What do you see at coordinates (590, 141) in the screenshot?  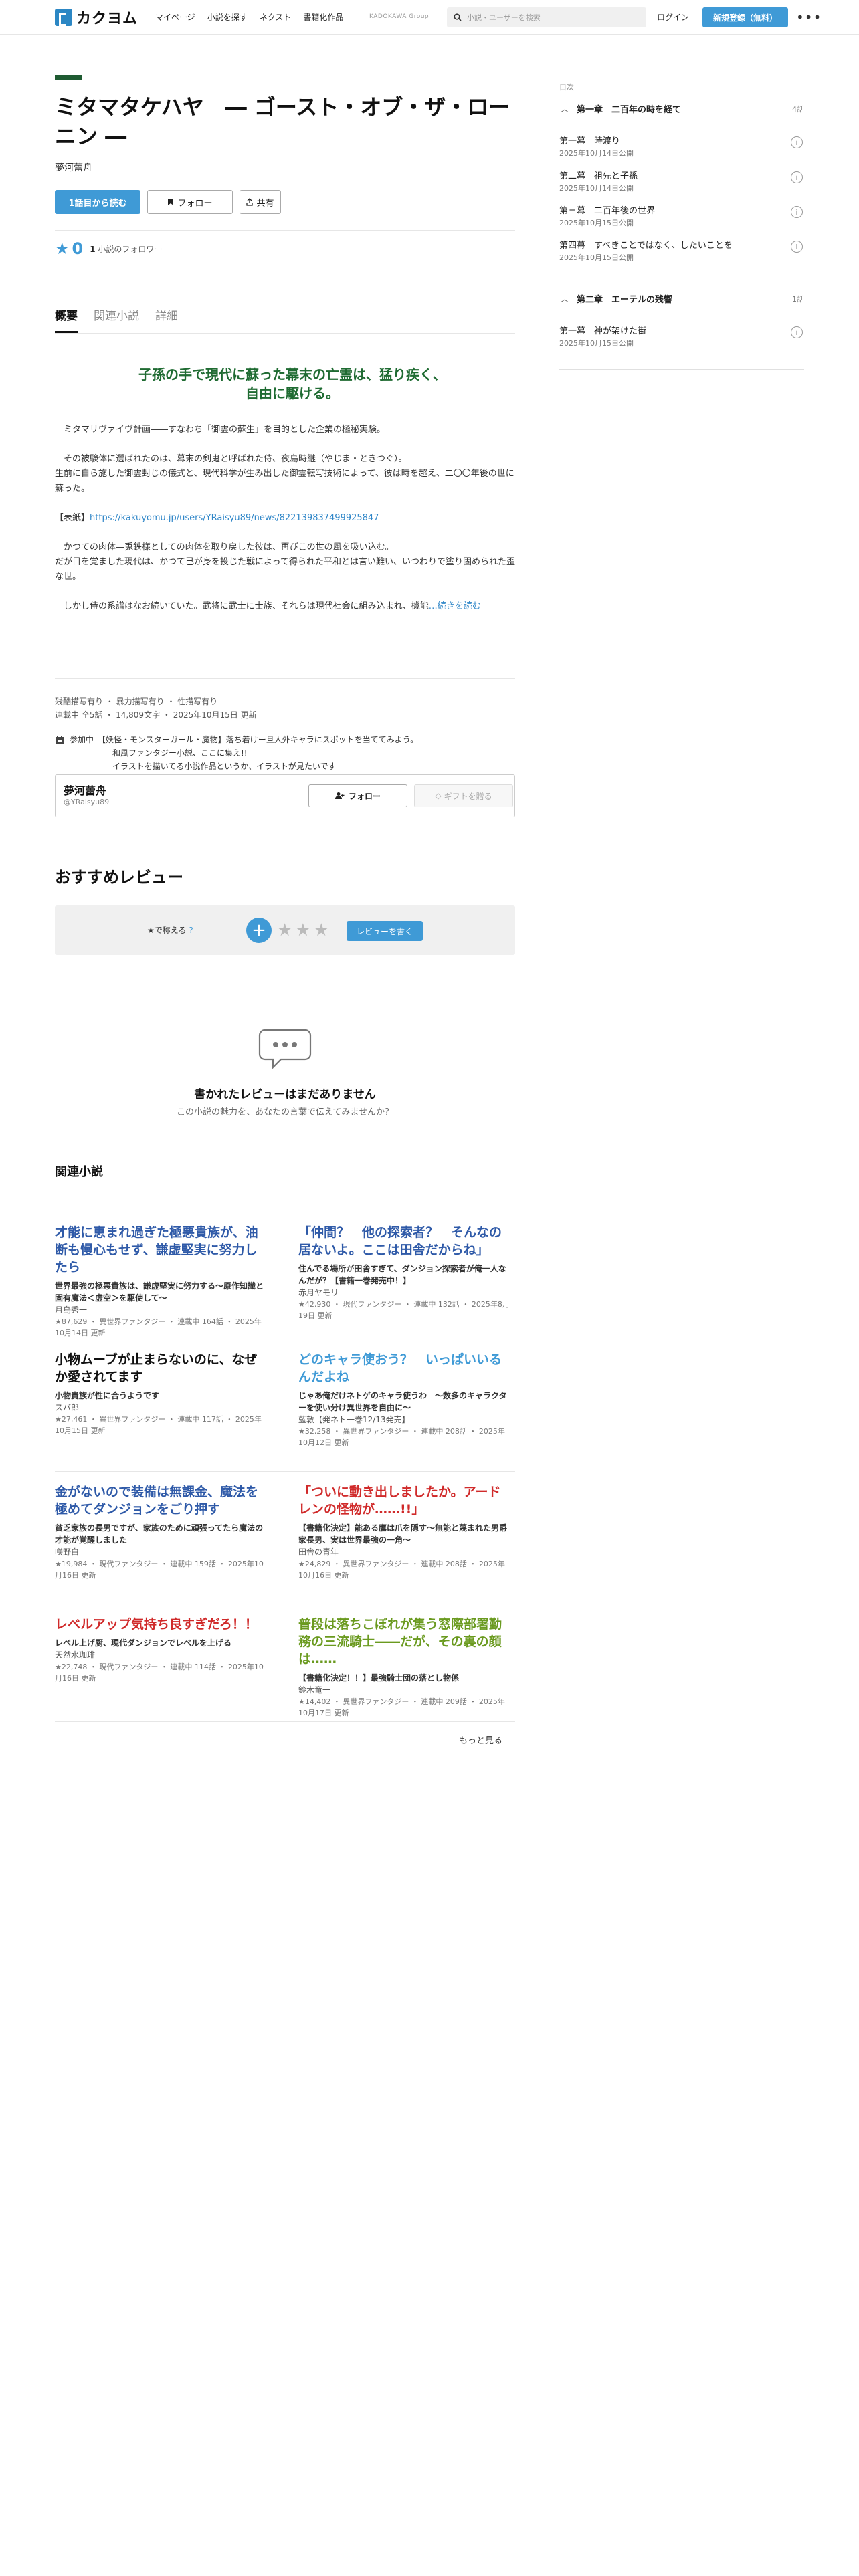 I see `episode-title: 第一幕 時渡り` at bounding box center [590, 141].